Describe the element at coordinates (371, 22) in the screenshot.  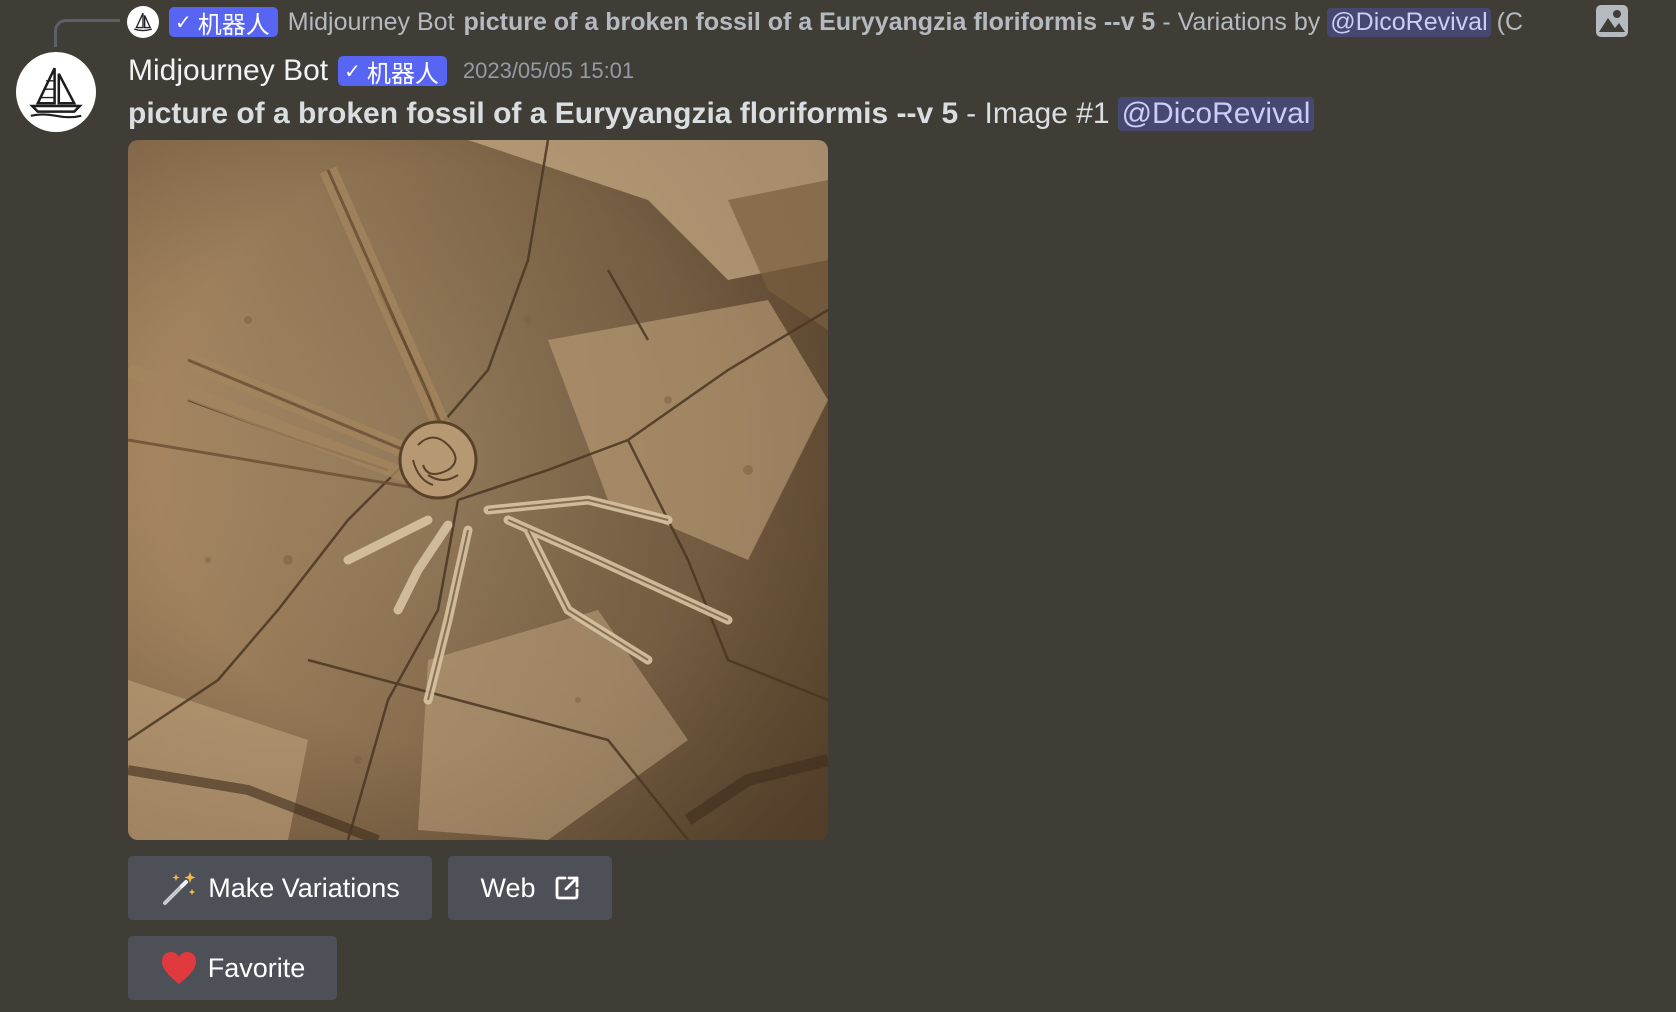
I see `reply-author: Midjourney Bot` at that location.